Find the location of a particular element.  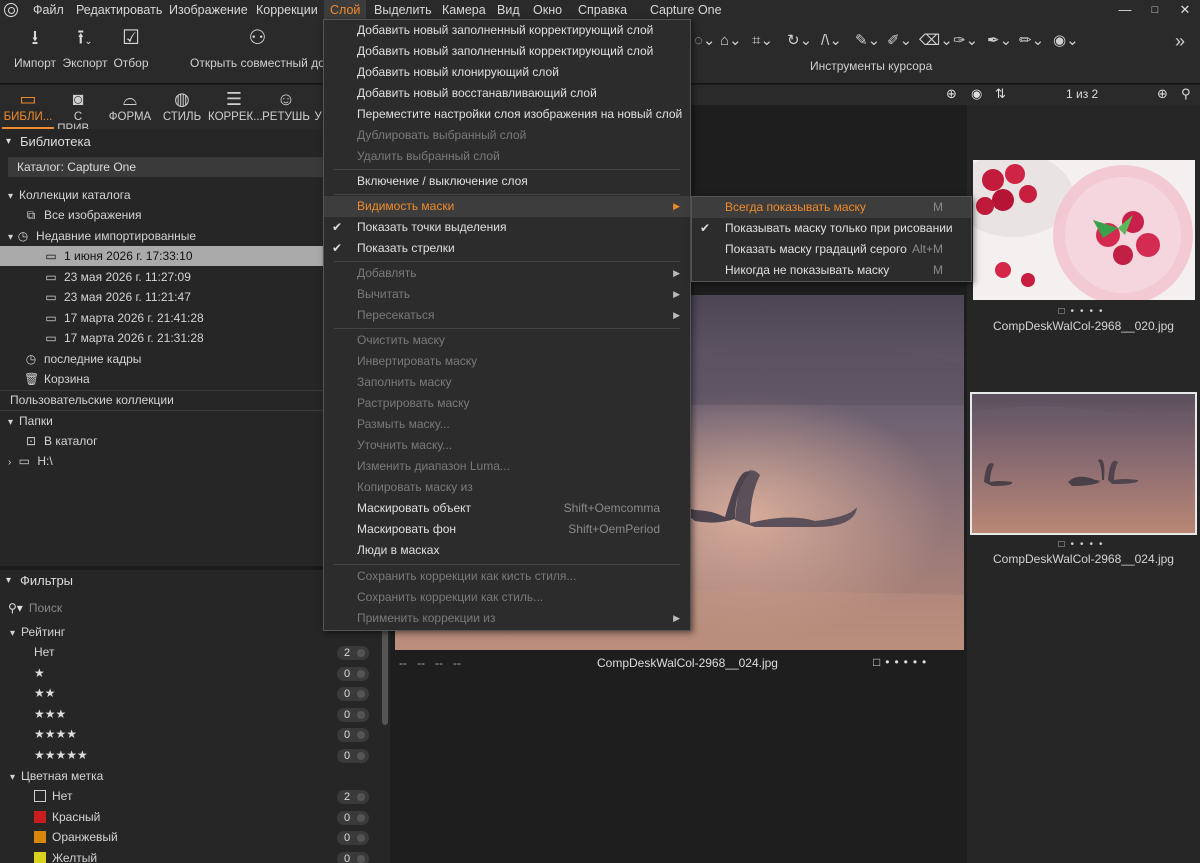

color-filter-row: Желтый is located at coordinates (48, 855).